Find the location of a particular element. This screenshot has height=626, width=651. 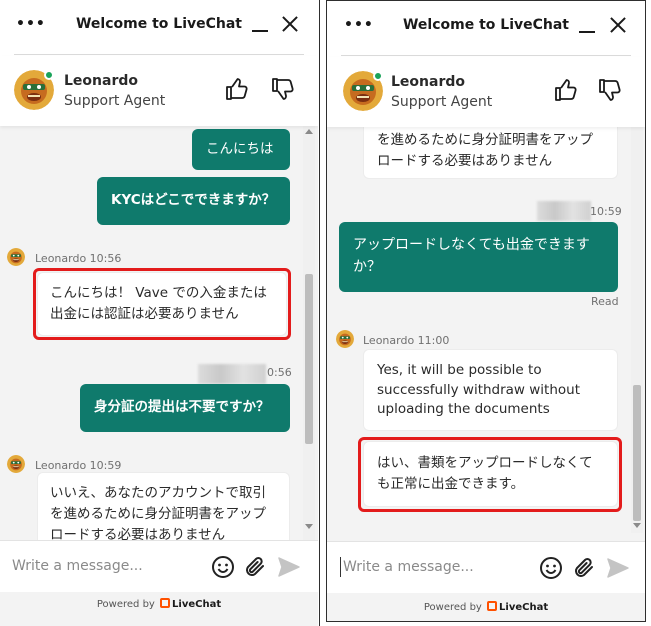

agent-message-meta: Leonardo 10:56 is located at coordinates (78, 258).